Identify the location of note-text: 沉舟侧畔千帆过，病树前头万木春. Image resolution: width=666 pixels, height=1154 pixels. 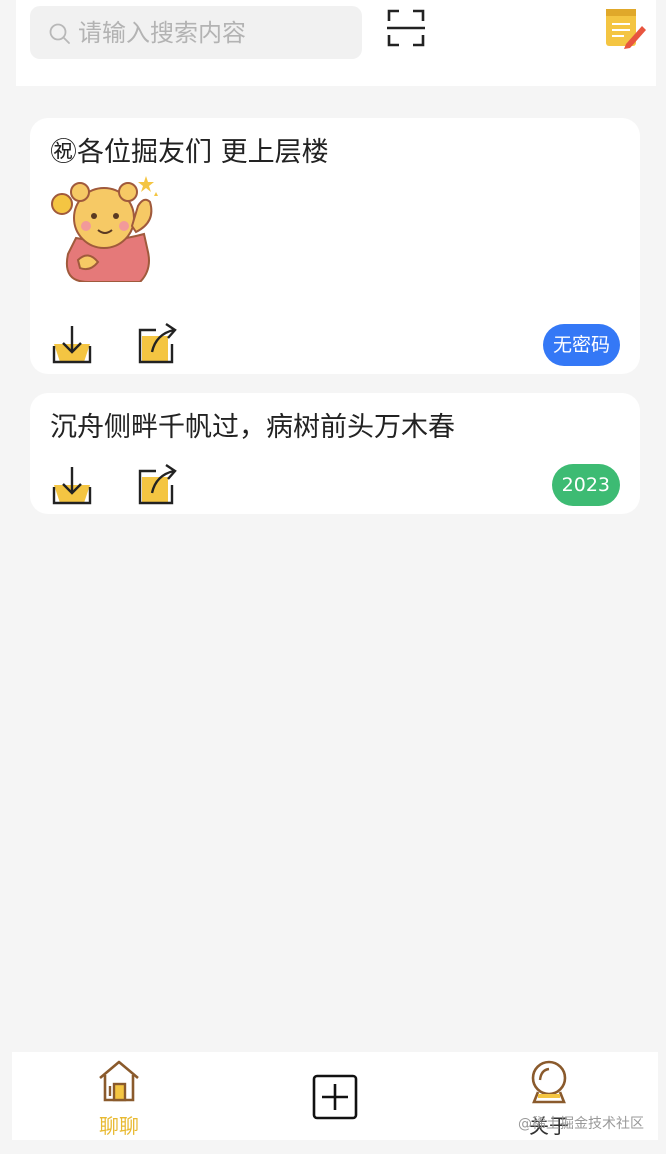
(252, 427).